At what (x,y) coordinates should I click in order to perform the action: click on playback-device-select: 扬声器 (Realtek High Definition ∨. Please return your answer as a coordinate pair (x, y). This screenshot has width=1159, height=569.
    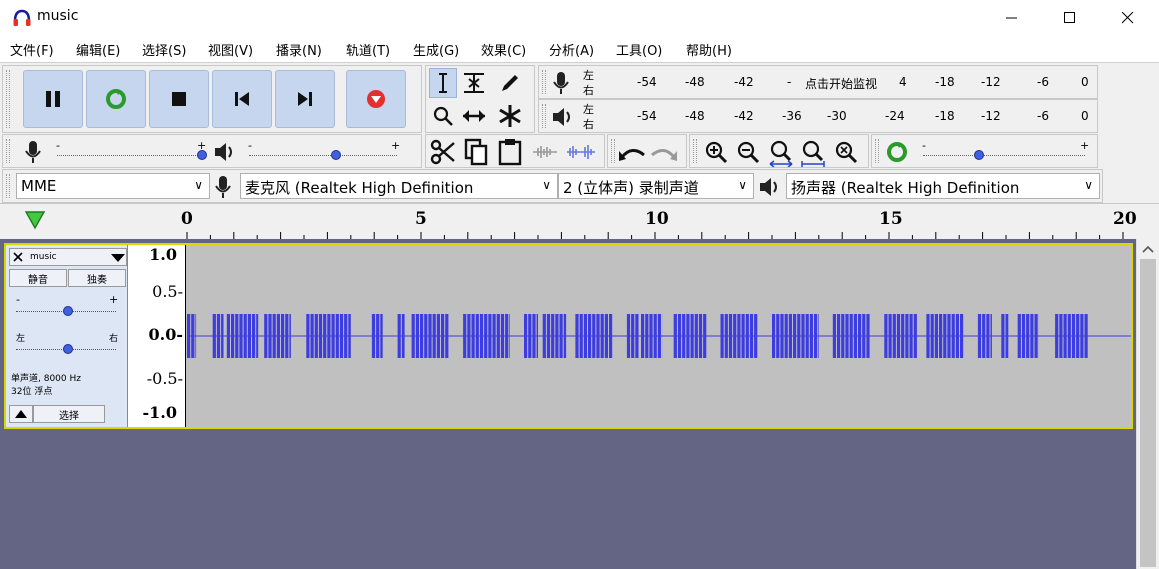
    Looking at the image, I should click on (943, 186).